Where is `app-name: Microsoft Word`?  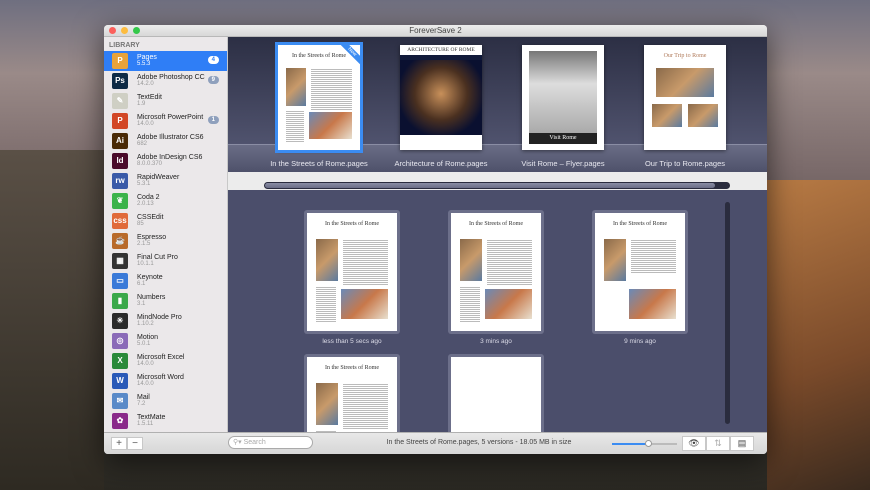 app-name: Microsoft Word is located at coordinates (160, 377).